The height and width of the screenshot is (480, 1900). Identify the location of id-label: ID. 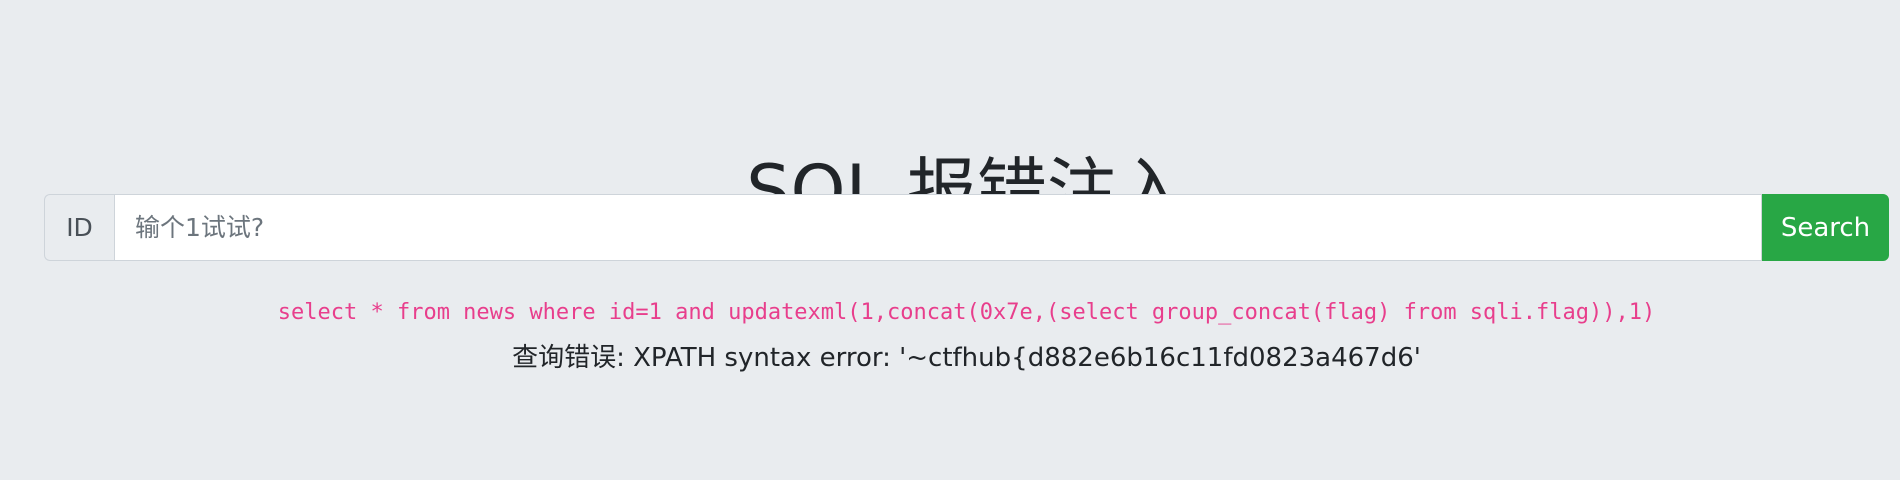
(79, 227).